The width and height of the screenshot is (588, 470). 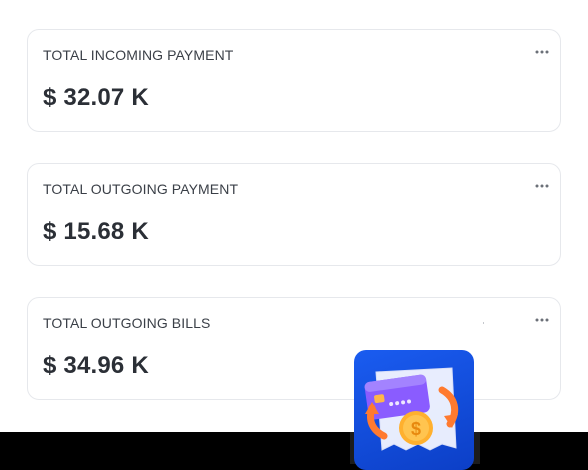 I want to click on card-value: $ 32.07 K, so click(x=96, y=97).